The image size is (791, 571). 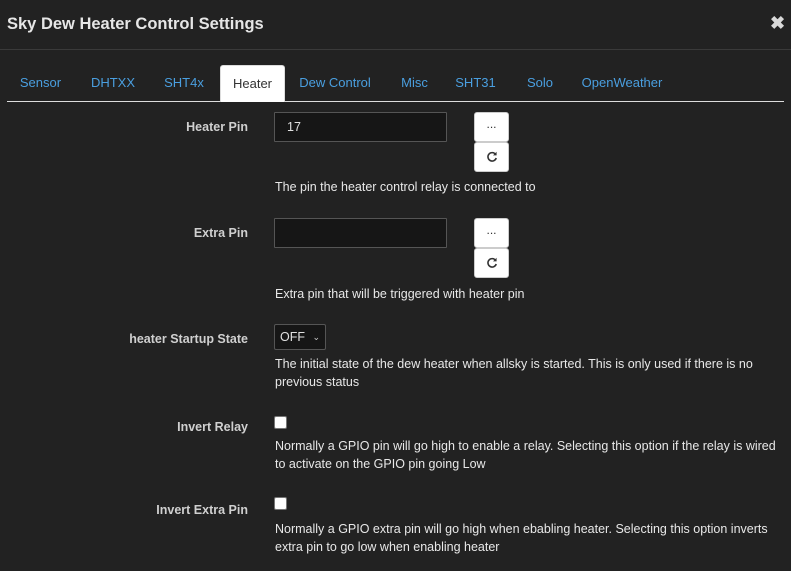 I want to click on startup-state-value: OFF, so click(x=292, y=337).